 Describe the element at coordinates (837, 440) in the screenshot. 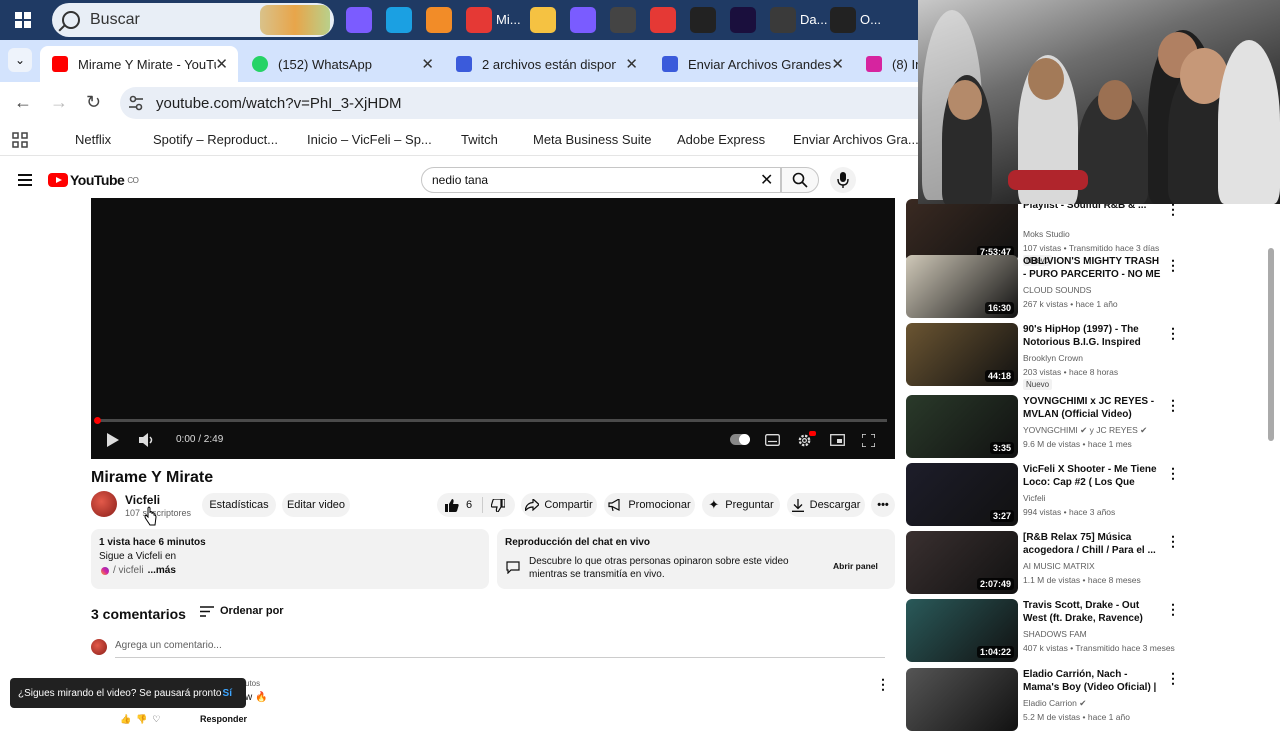

I see `miniplayer-icon` at that location.